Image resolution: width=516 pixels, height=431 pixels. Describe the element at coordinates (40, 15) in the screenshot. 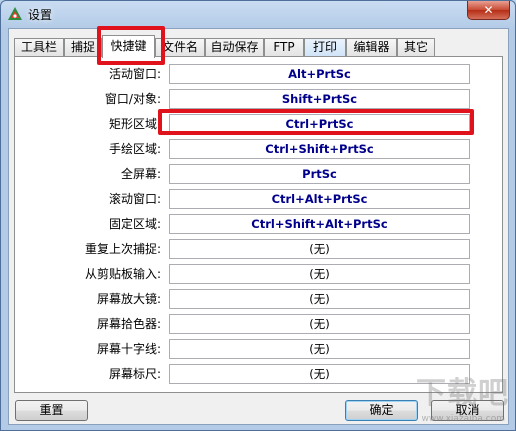

I see `window-title: 设置` at that location.